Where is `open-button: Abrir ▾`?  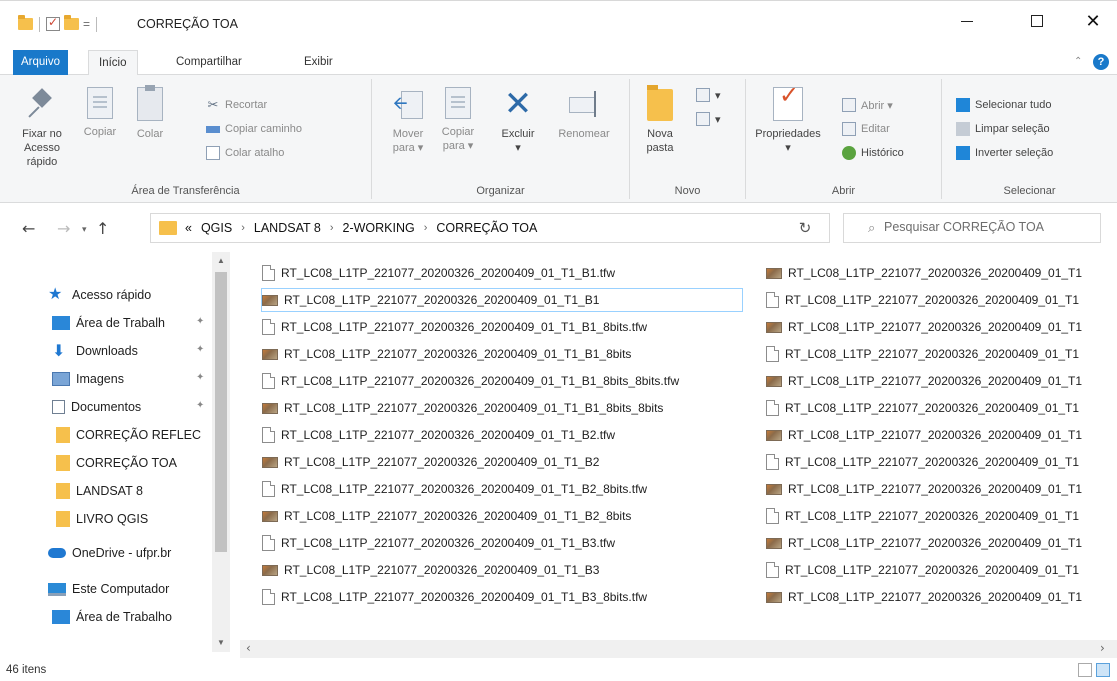
open-button: Abrir ▾ is located at coordinates (867, 105).